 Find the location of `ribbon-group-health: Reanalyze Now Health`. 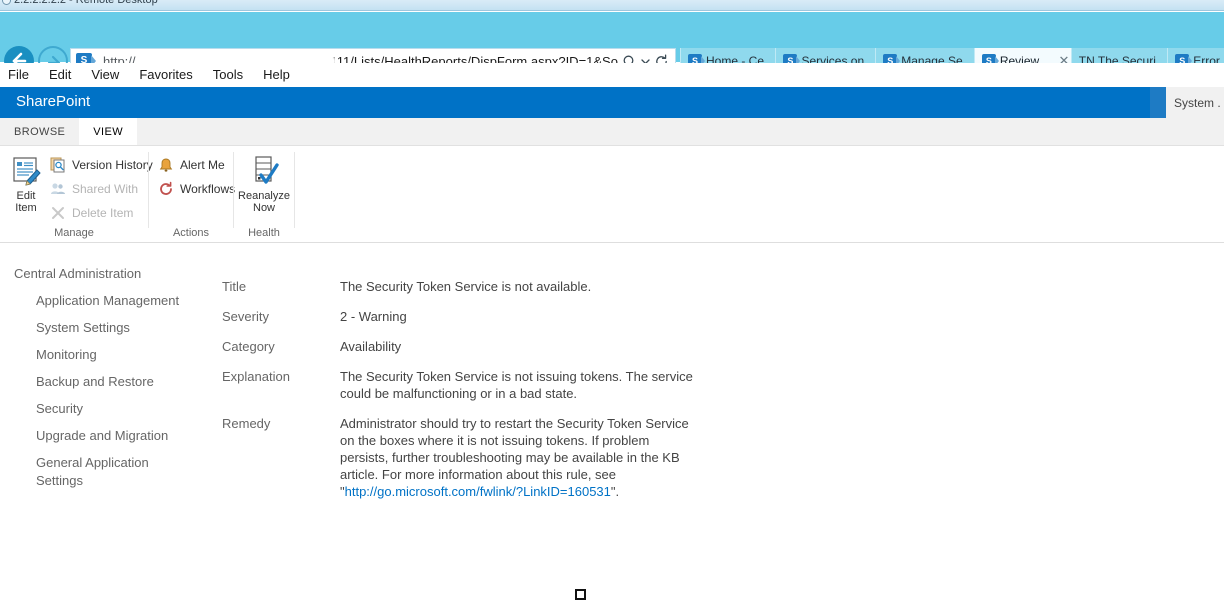

ribbon-group-health: Reanalyze Now Health is located at coordinates (264, 194).